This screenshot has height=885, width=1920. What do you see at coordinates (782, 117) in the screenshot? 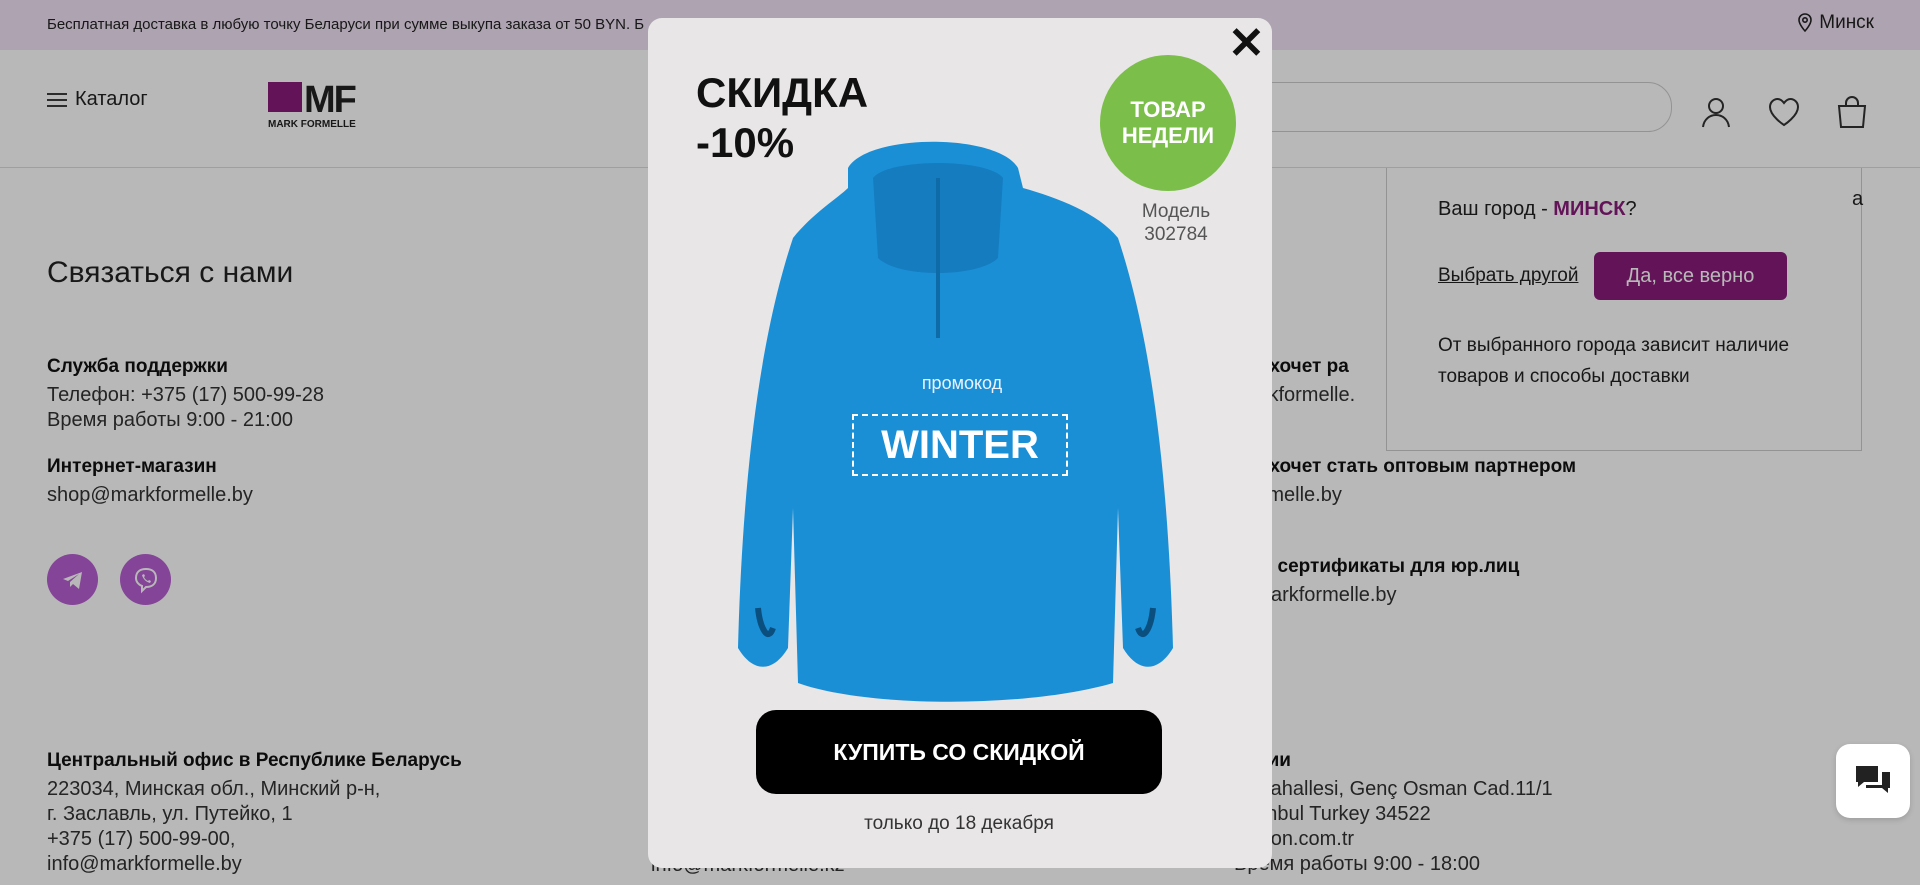
I see `discount-heading: СКИДКА -10%` at bounding box center [782, 117].